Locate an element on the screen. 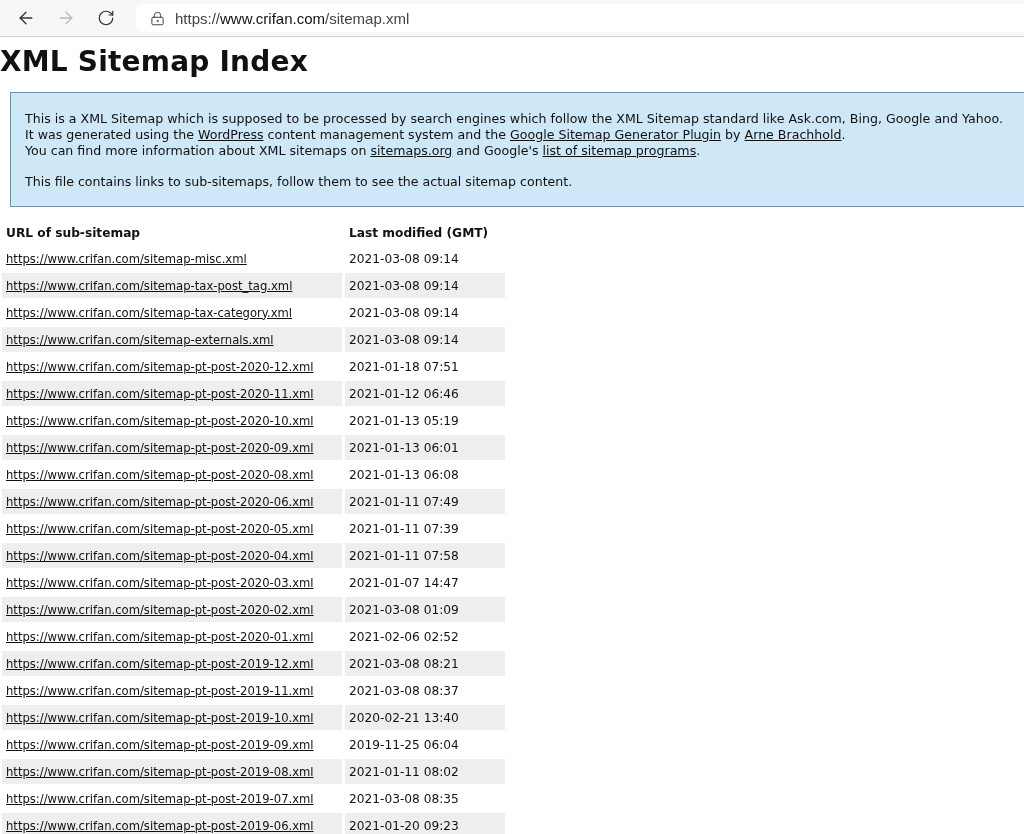  sitemap-link: https://www.crifan.com/sitemap-pt-post-2019-09.xml is located at coordinates (160, 744).